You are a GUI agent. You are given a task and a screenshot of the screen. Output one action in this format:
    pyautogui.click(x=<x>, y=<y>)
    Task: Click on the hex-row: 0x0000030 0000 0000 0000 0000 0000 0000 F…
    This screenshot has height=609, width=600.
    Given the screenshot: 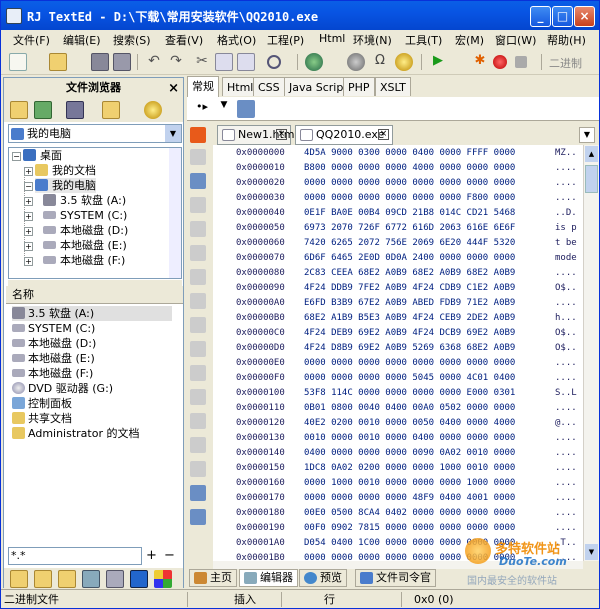 What is the action you would take?
    pyautogui.click(x=398, y=198)
    